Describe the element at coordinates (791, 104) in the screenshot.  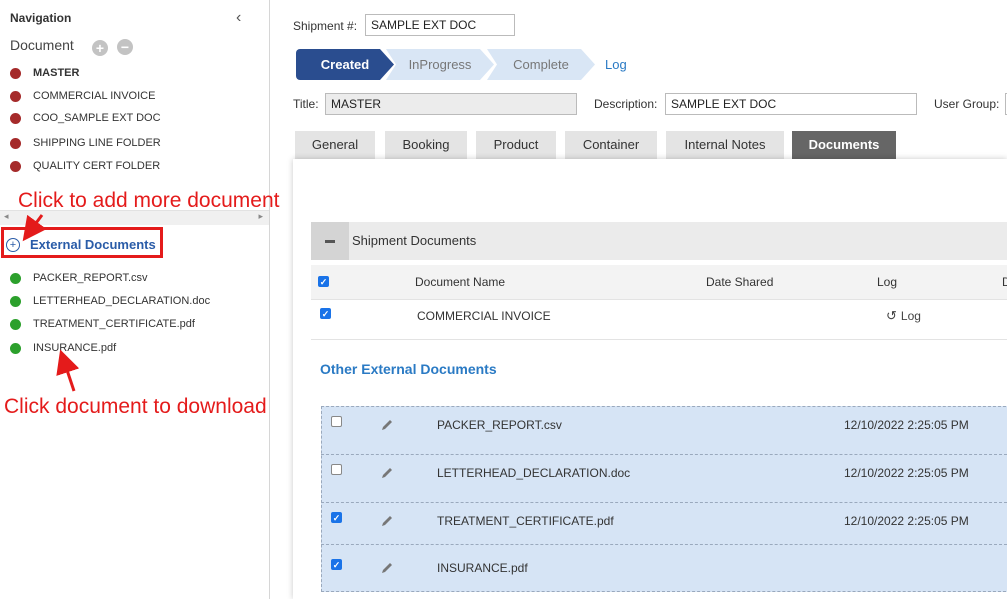
I see `description-field: SAMPLE EXT DOC` at that location.